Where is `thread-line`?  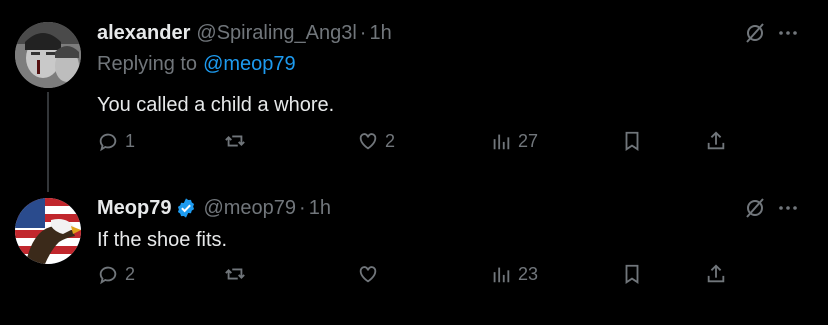 thread-line is located at coordinates (48, 142).